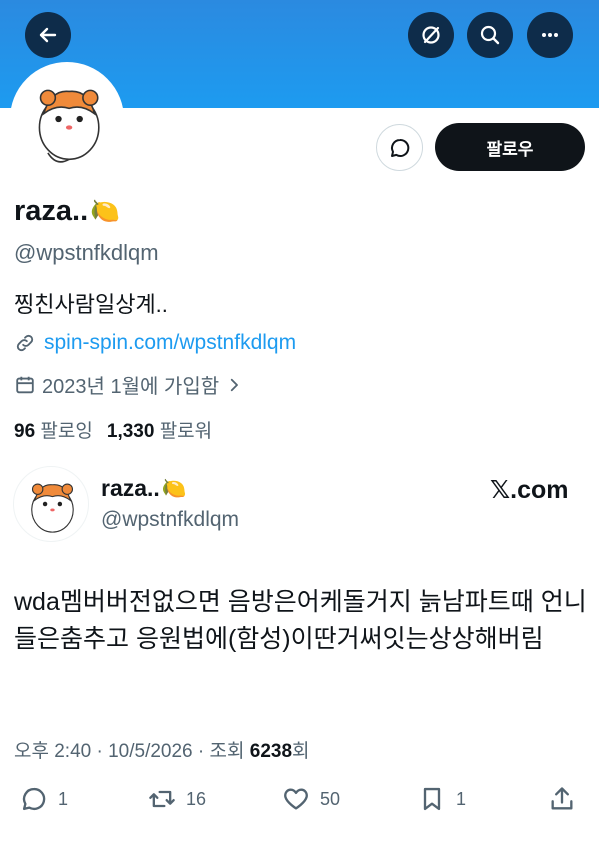 This screenshot has width=599, height=850. I want to click on followers-link: 1,330 팔로워, so click(159, 429).